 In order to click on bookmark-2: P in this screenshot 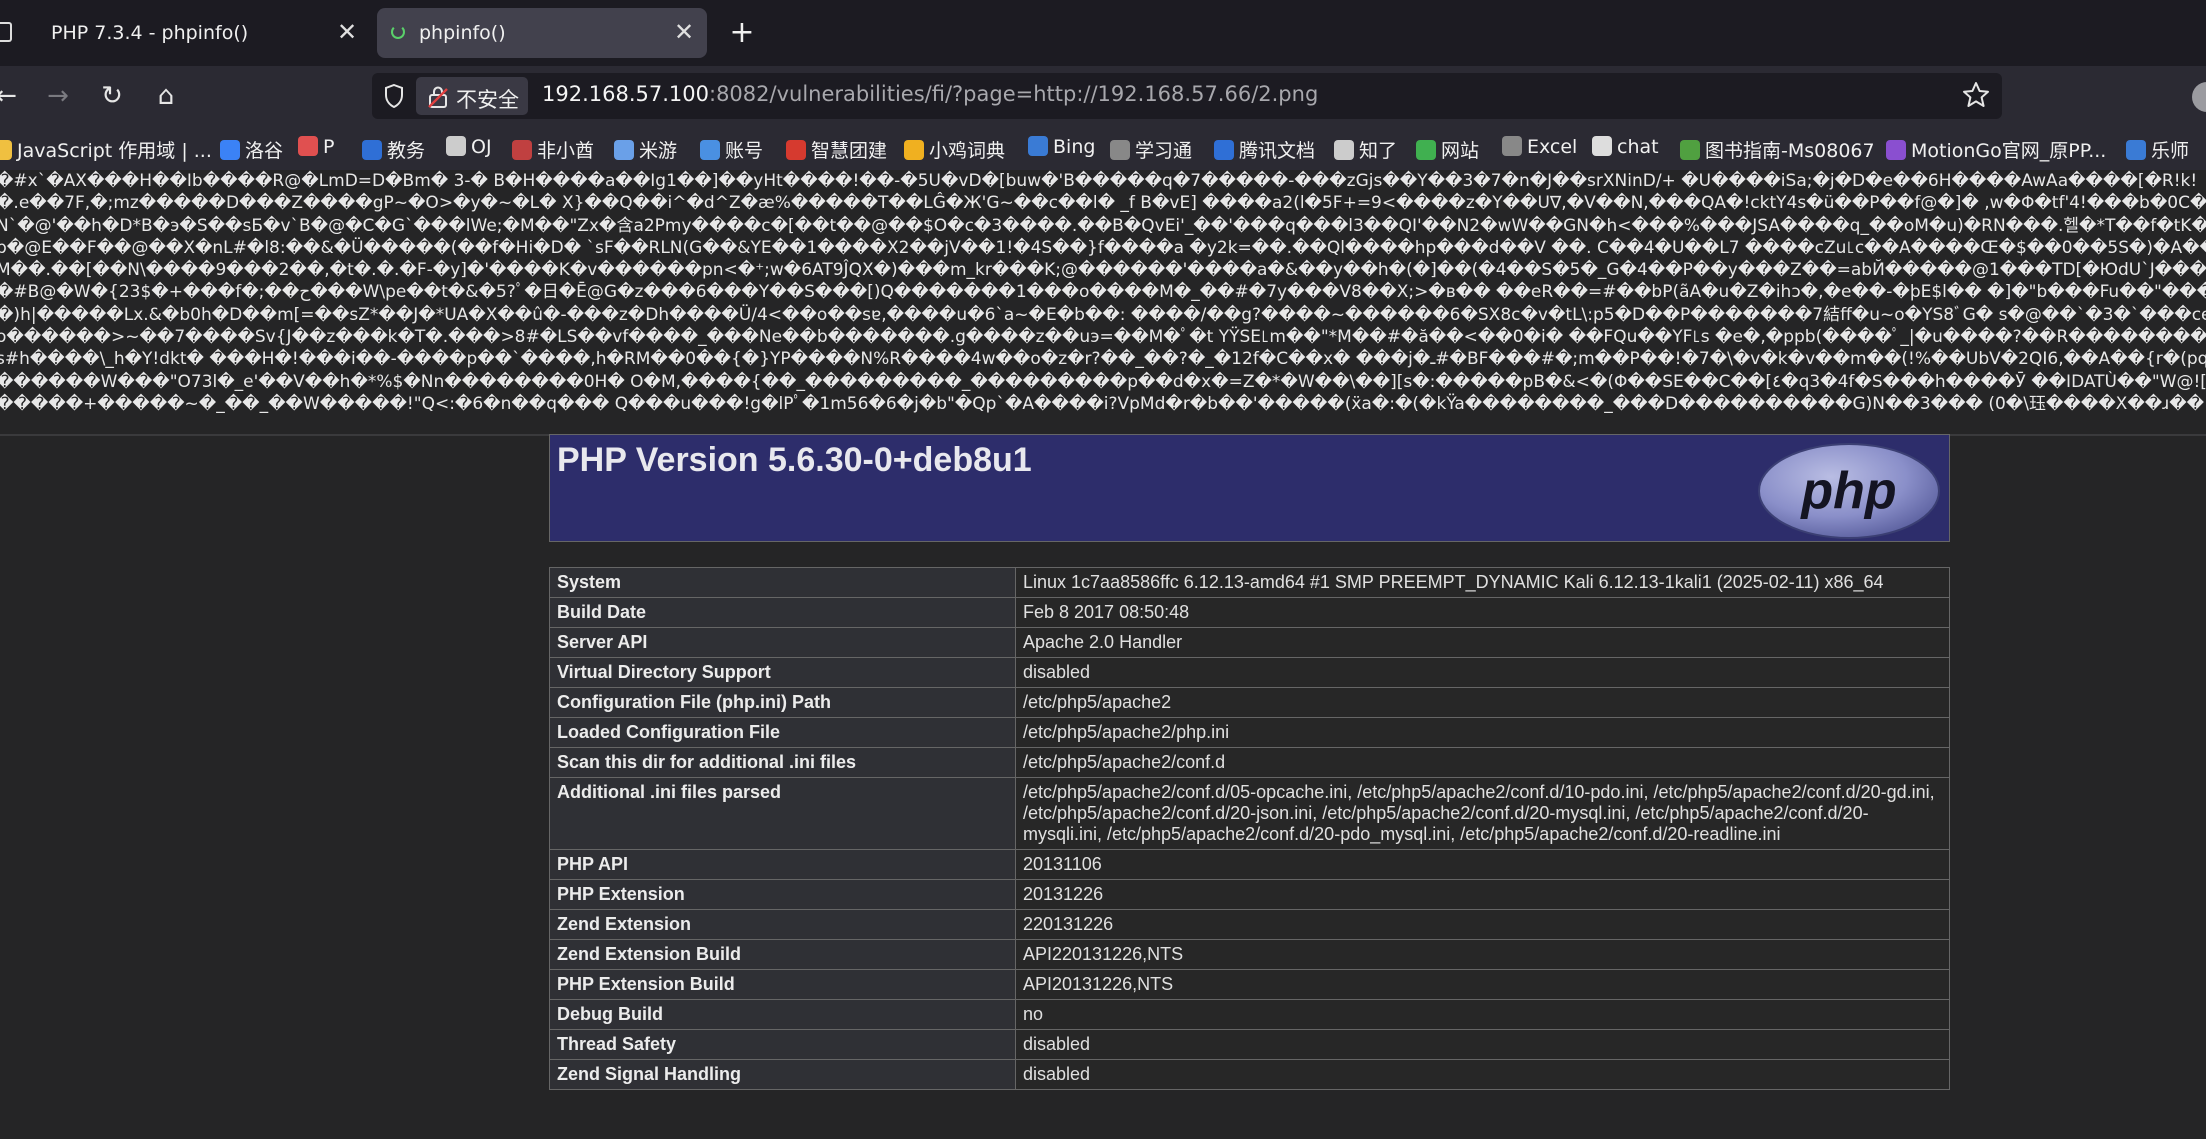, I will do `click(316, 147)`.